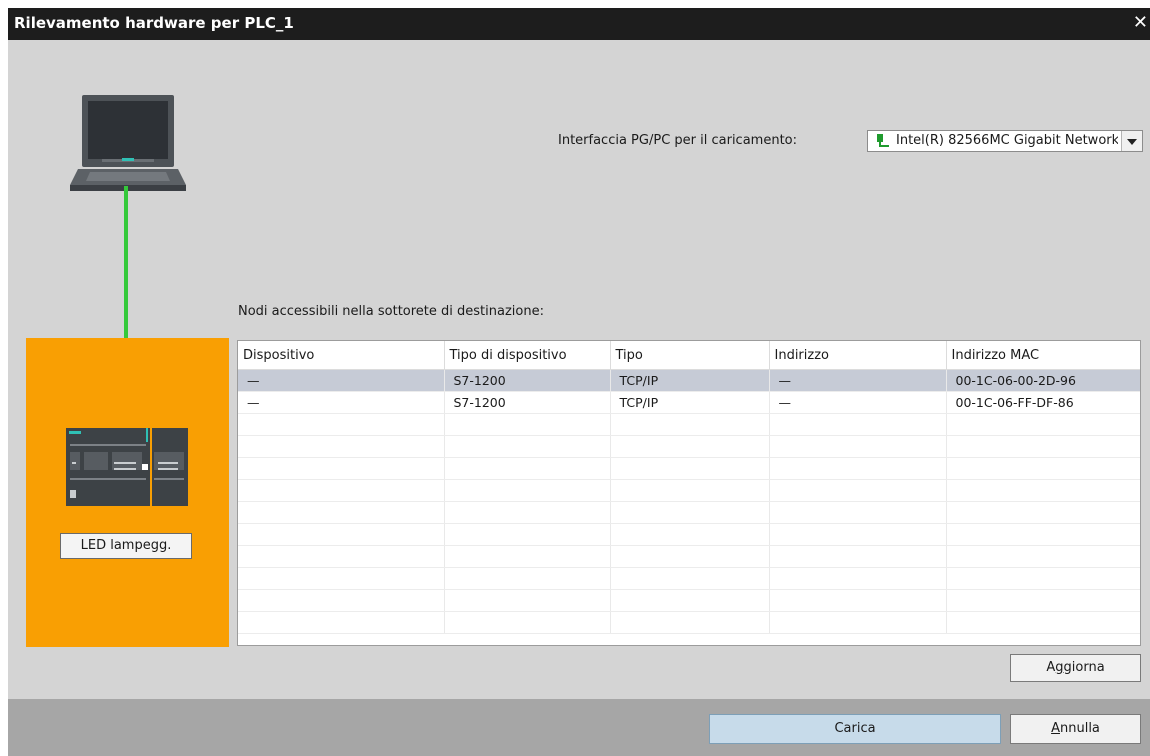  What do you see at coordinates (1043, 355) in the screenshot?
I see `column-header-mac-address: Indirizzo MAC` at bounding box center [1043, 355].